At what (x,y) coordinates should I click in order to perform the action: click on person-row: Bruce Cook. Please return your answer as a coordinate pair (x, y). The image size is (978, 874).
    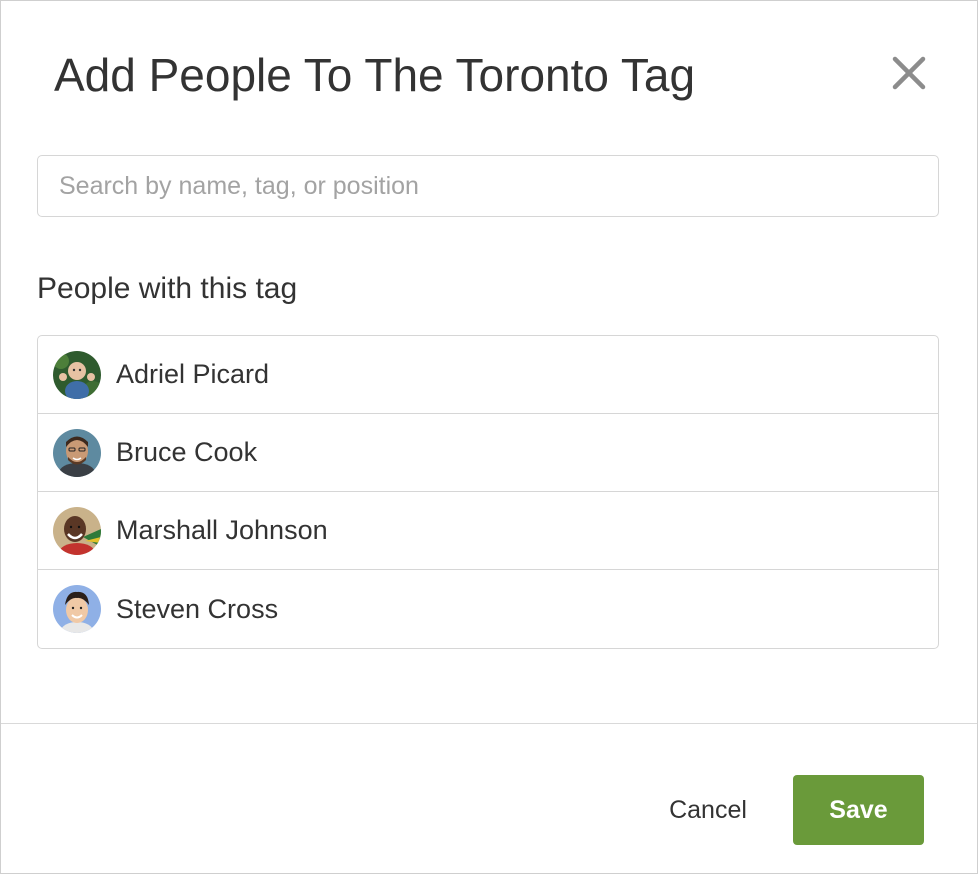
    Looking at the image, I should click on (488, 453).